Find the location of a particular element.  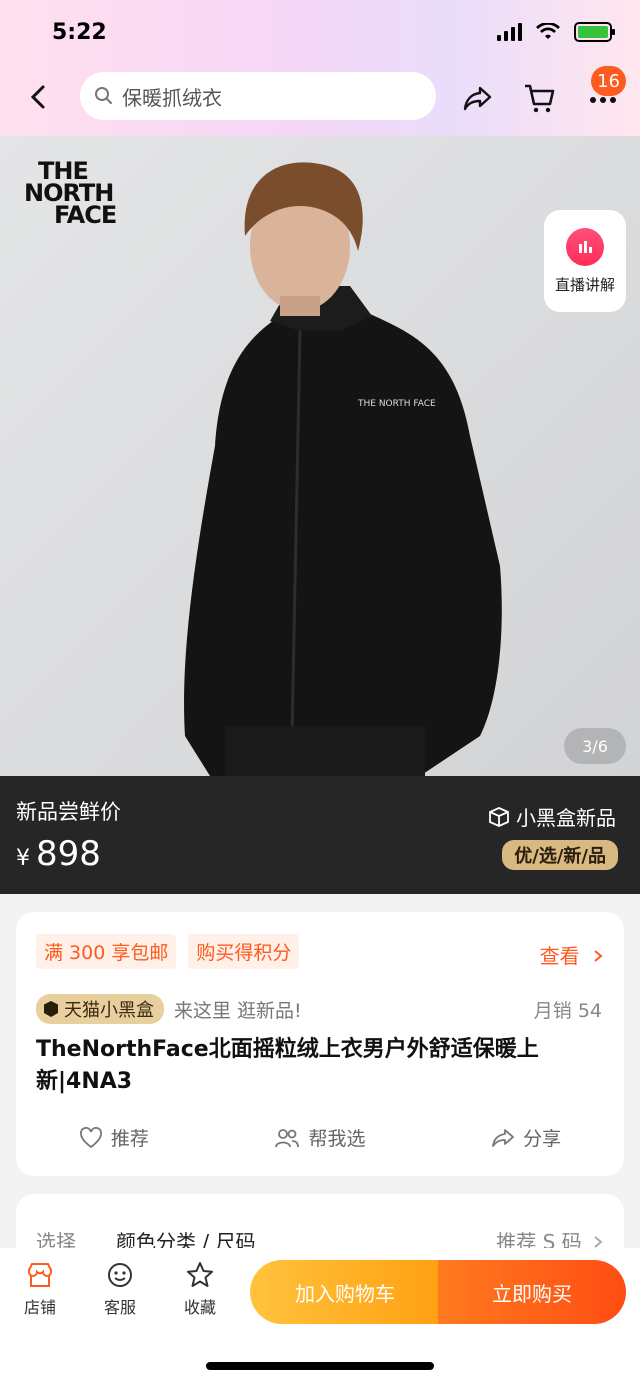

add-to-cart-button: 加入购物车 is located at coordinates (345, 1292).